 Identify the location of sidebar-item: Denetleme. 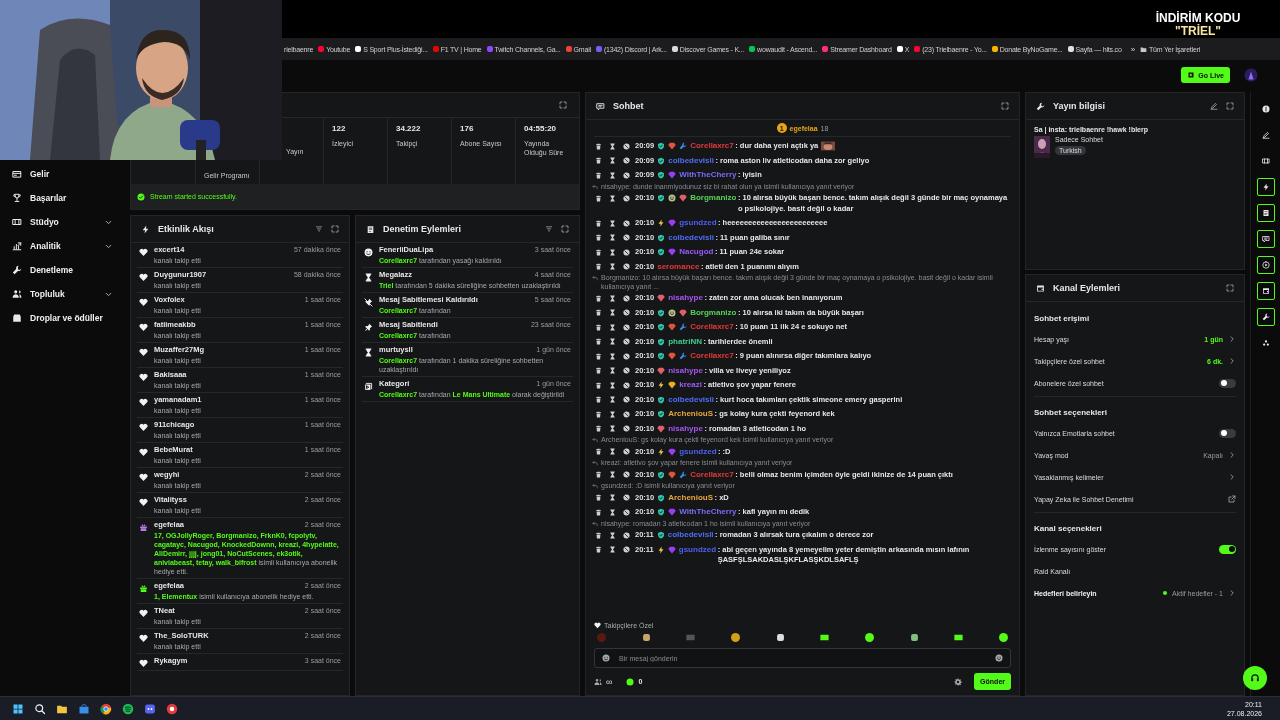
(62, 270).